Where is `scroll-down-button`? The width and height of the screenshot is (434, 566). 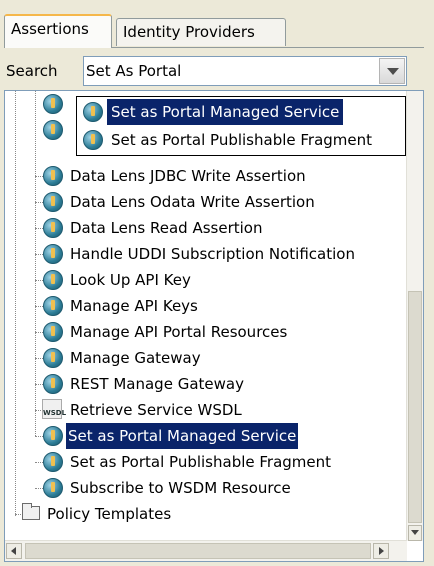
scroll-down-button is located at coordinates (415, 533).